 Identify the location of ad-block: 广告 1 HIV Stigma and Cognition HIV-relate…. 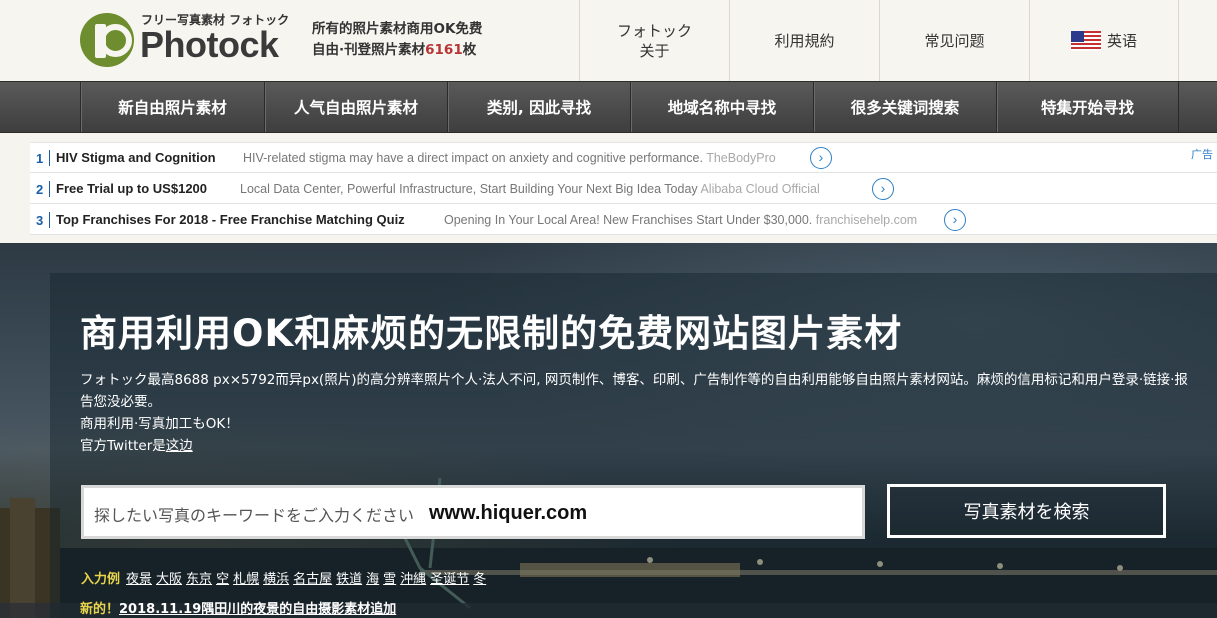
(623, 188).